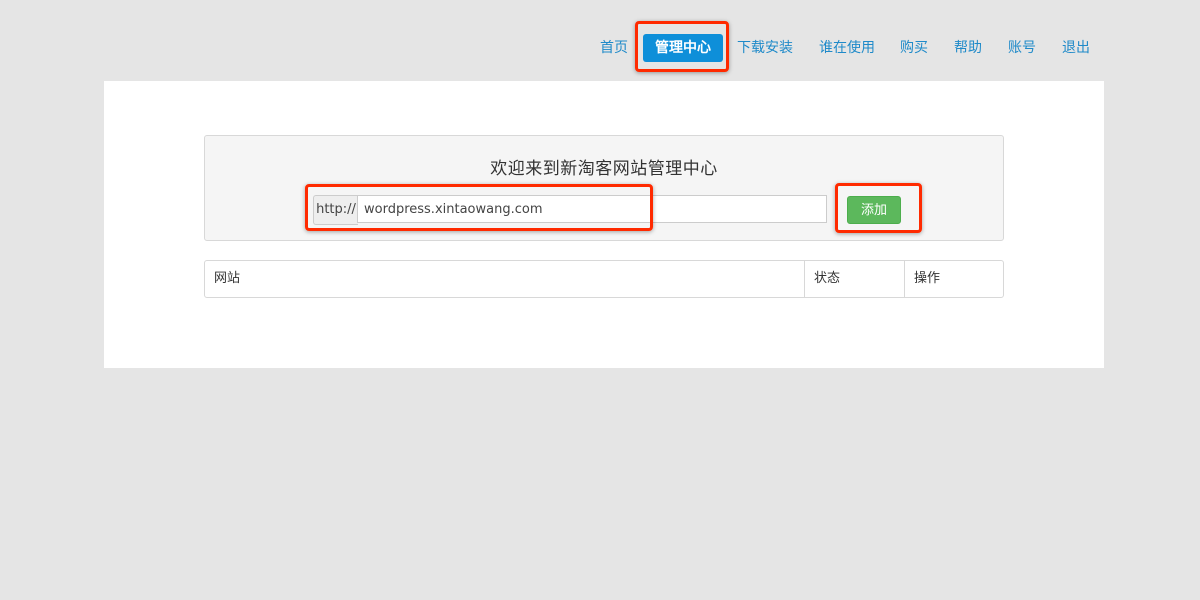  I want to click on url-prefix: http://, so click(335, 210).